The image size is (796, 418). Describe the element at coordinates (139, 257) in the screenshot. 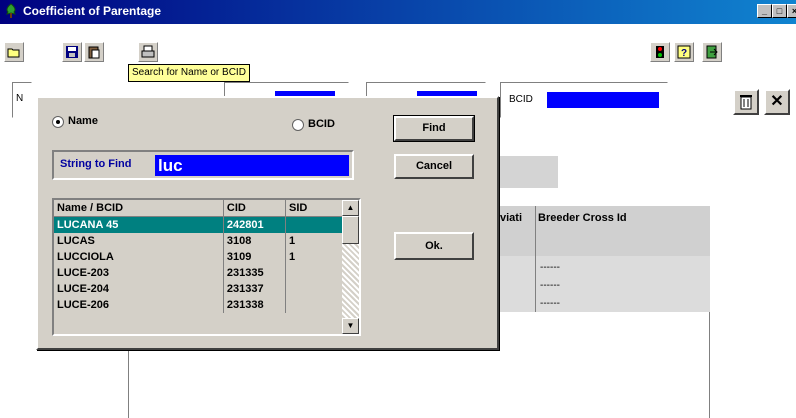

I see `cell-name: LUCCIOLA` at that location.